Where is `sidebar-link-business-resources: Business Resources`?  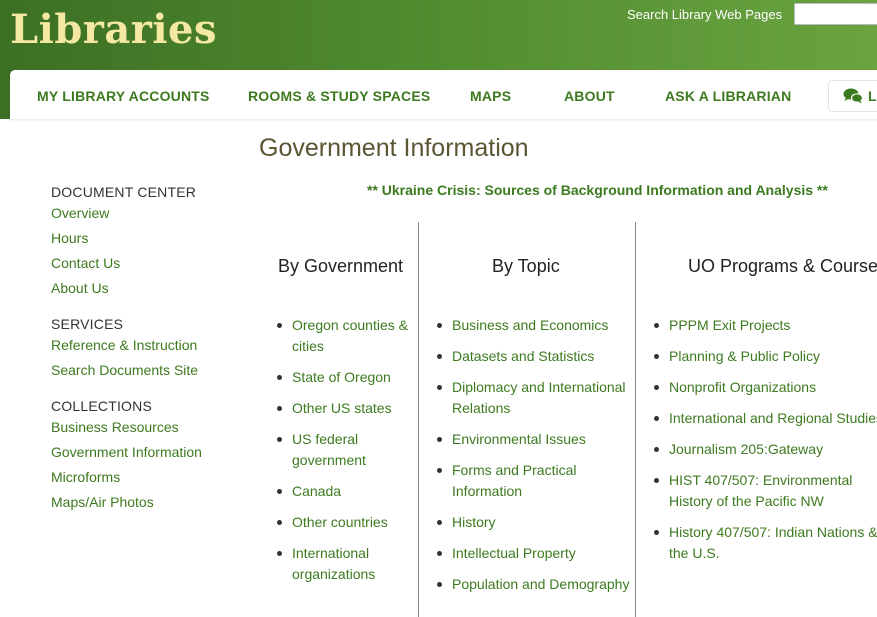 sidebar-link-business-resources: Business Resources is located at coordinates (151, 431).